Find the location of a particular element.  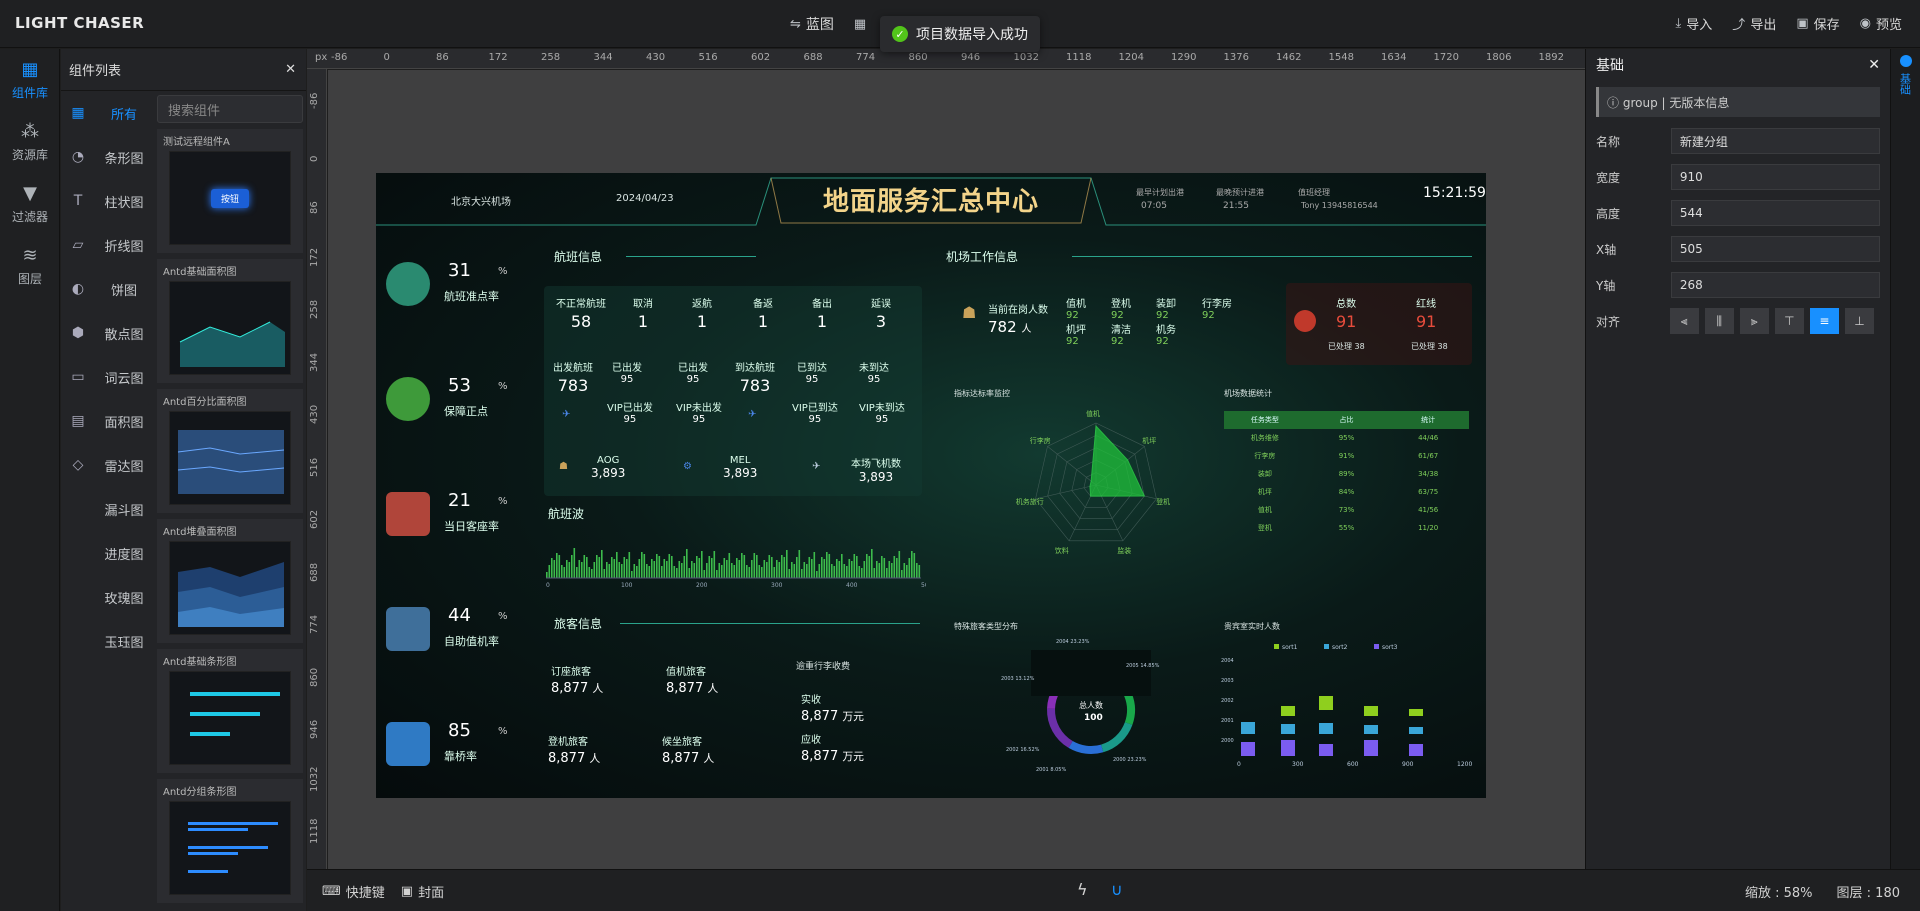

all-icon: ▦ is located at coordinates (78, 113).